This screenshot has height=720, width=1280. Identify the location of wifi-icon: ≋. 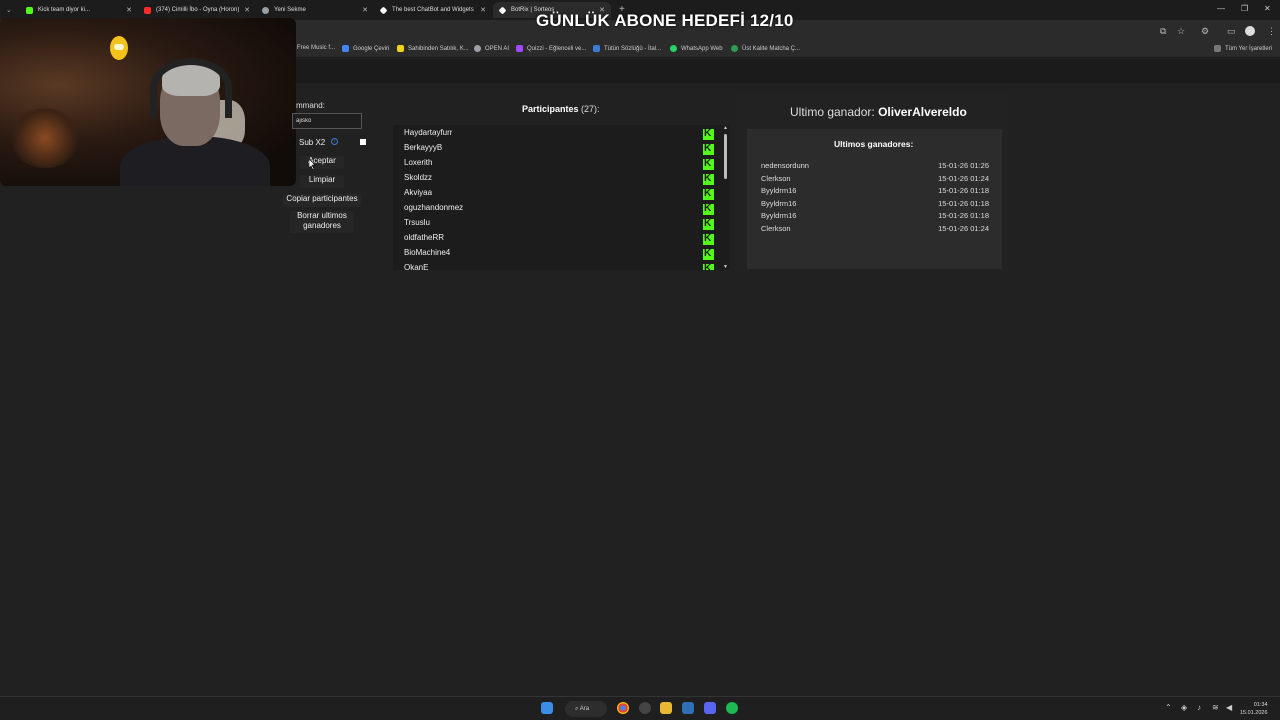
(1215, 707).